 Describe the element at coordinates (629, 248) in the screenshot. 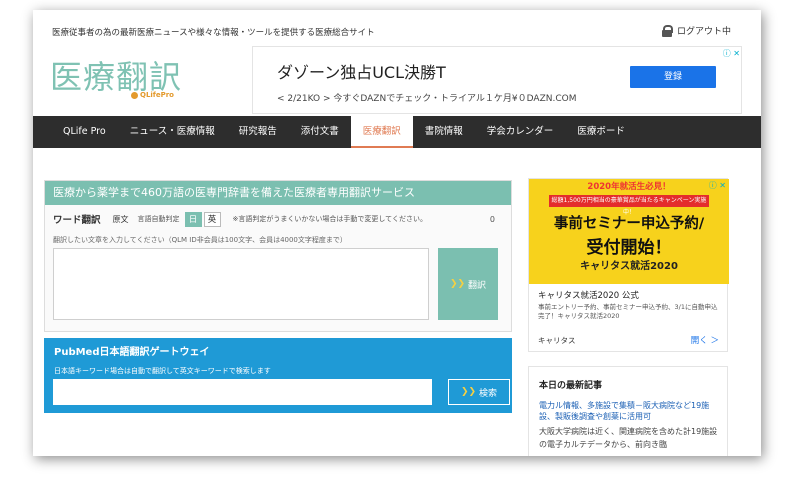

I see `side-ad-main-line2: 受付開始！` at that location.